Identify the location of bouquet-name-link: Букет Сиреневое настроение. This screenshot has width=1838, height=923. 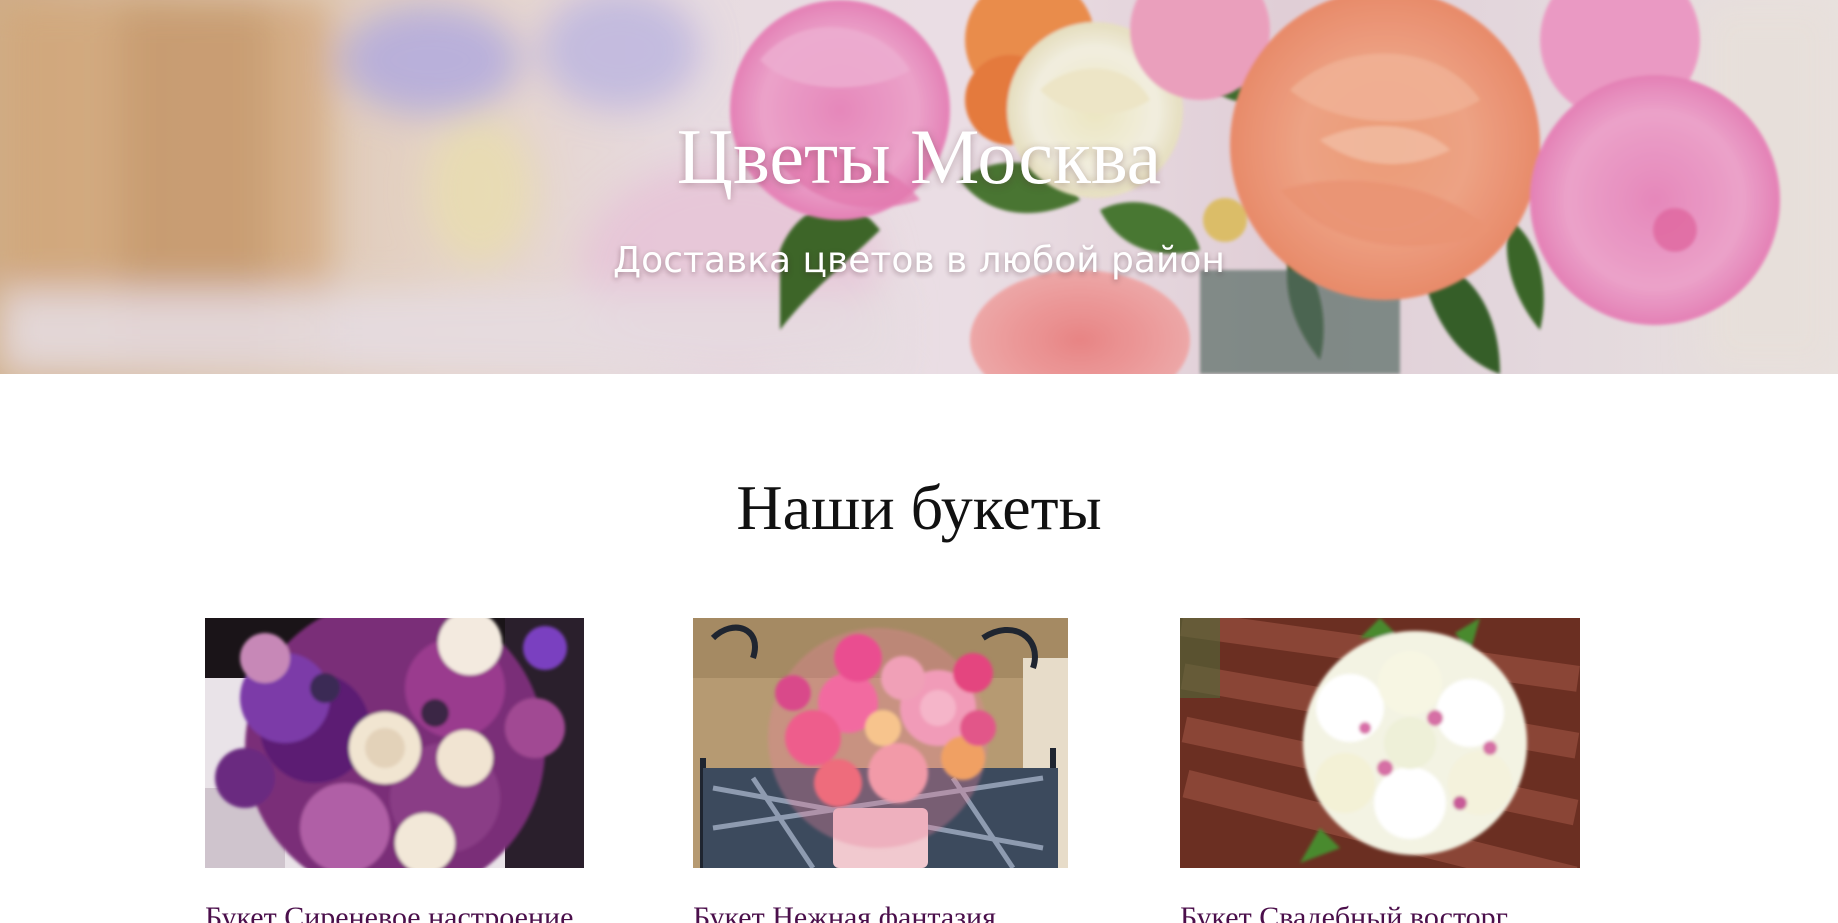
(389, 911).